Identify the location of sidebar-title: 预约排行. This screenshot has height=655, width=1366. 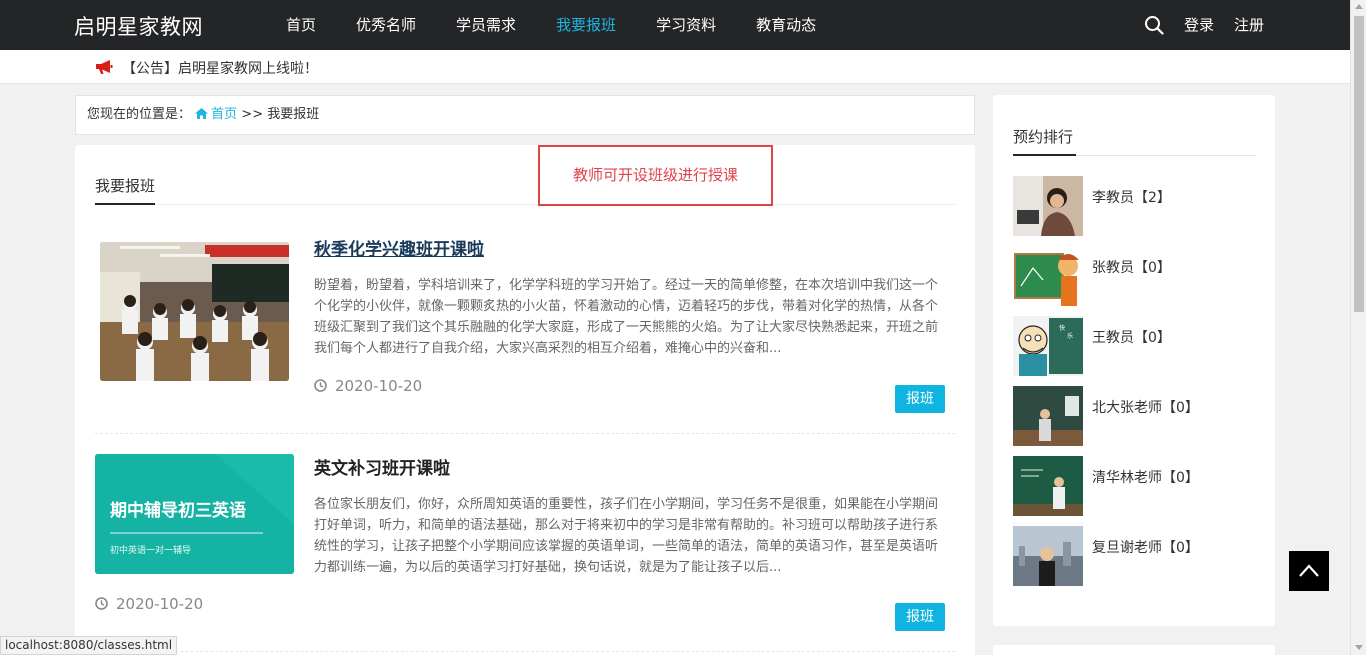
(1043, 137).